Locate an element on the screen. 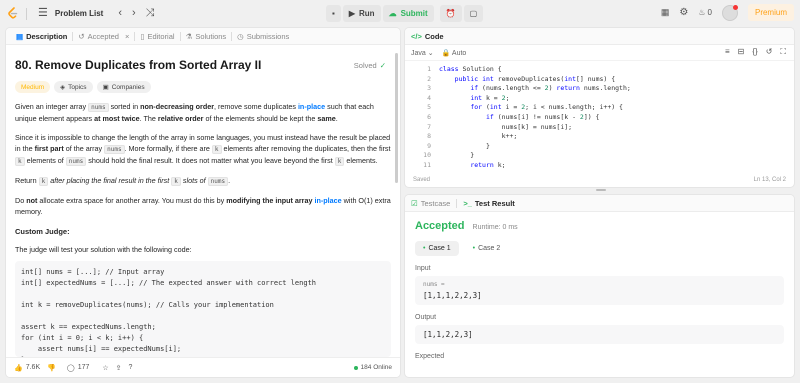  comments-button: ◯ 177 is located at coordinates (78, 368).